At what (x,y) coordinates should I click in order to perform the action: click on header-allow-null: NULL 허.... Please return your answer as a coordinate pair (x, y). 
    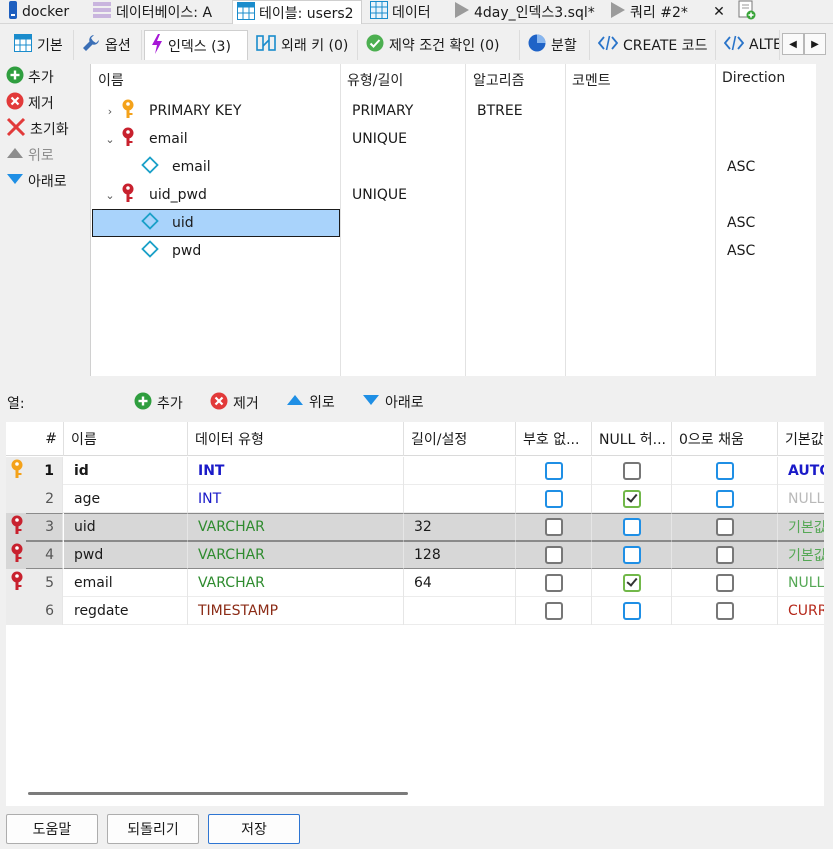
    Looking at the image, I should click on (632, 439).